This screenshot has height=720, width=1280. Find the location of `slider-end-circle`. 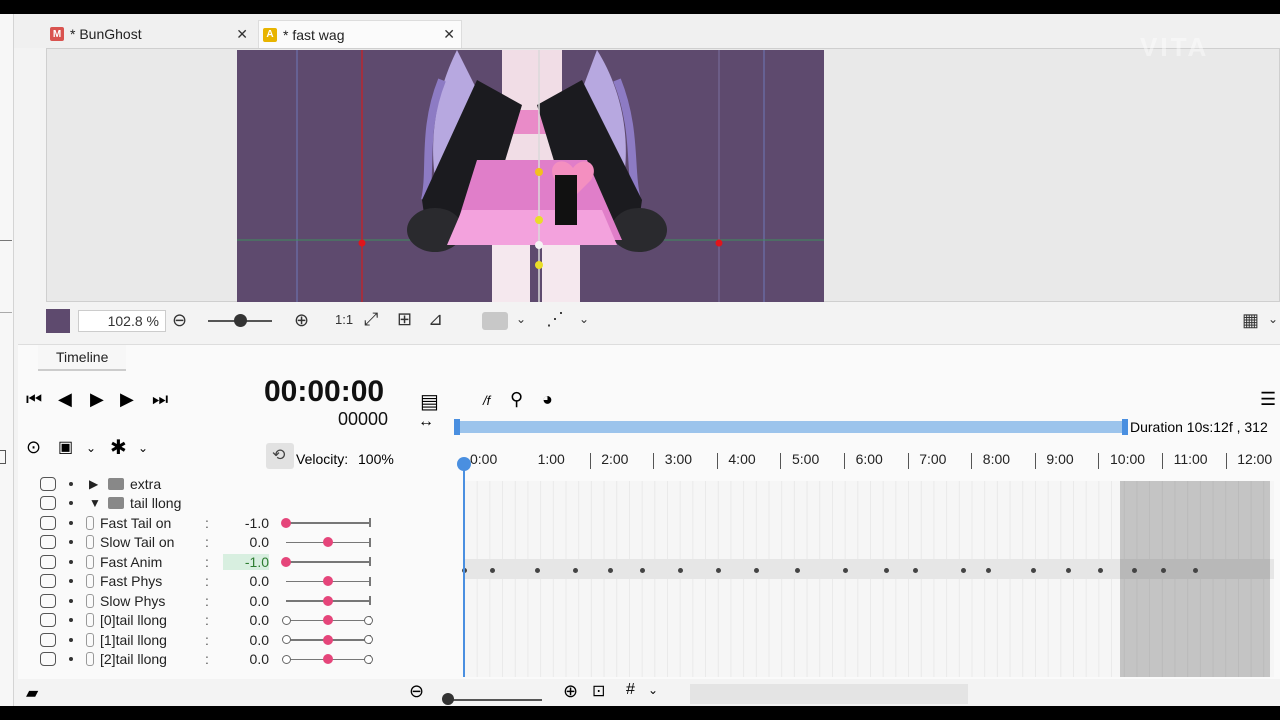

slider-end-circle is located at coordinates (368, 659).